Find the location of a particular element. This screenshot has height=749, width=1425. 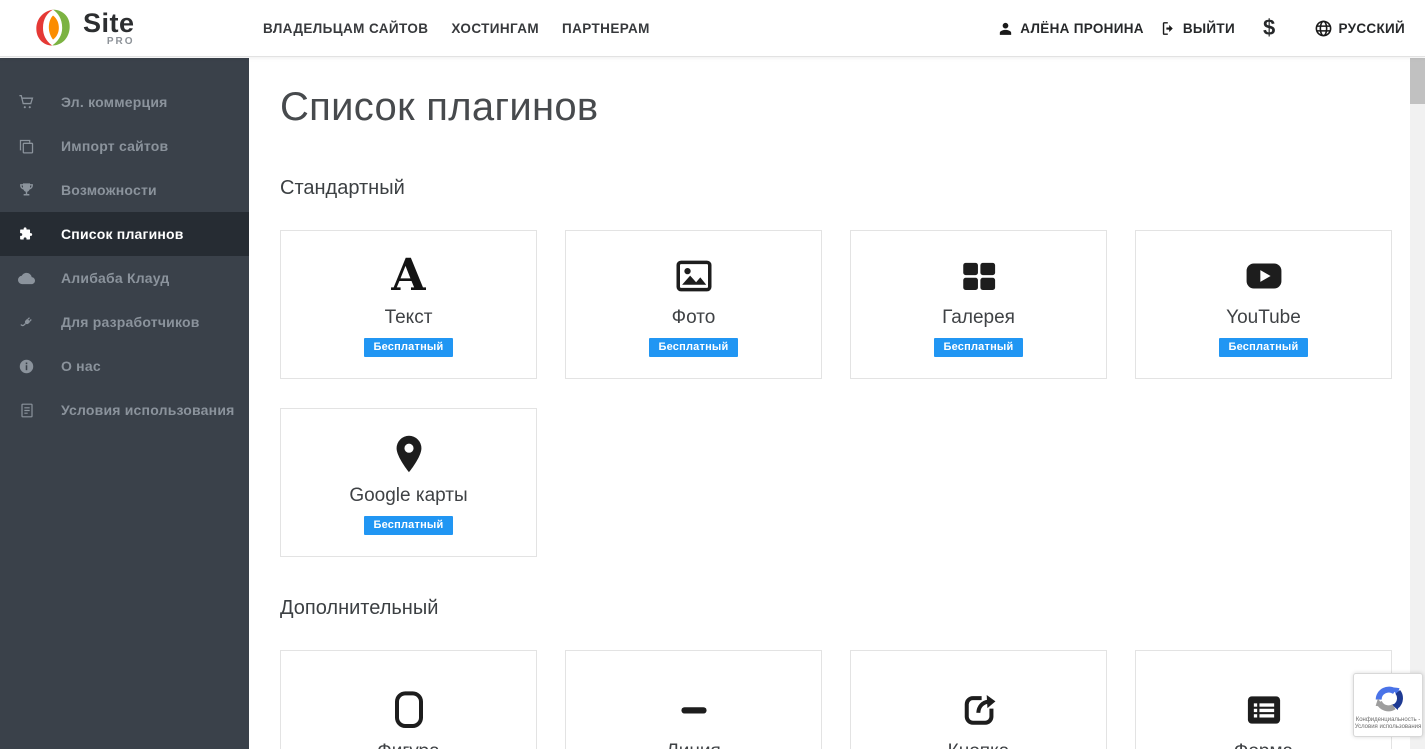

sidebar-item-label: О нас is located at coordinates (81, 366).